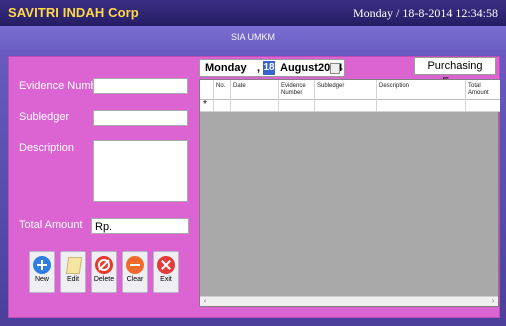 The height and width of the screenshot is (326, 506). I want to click on clear-button-label: Clear, so click(135, 279).